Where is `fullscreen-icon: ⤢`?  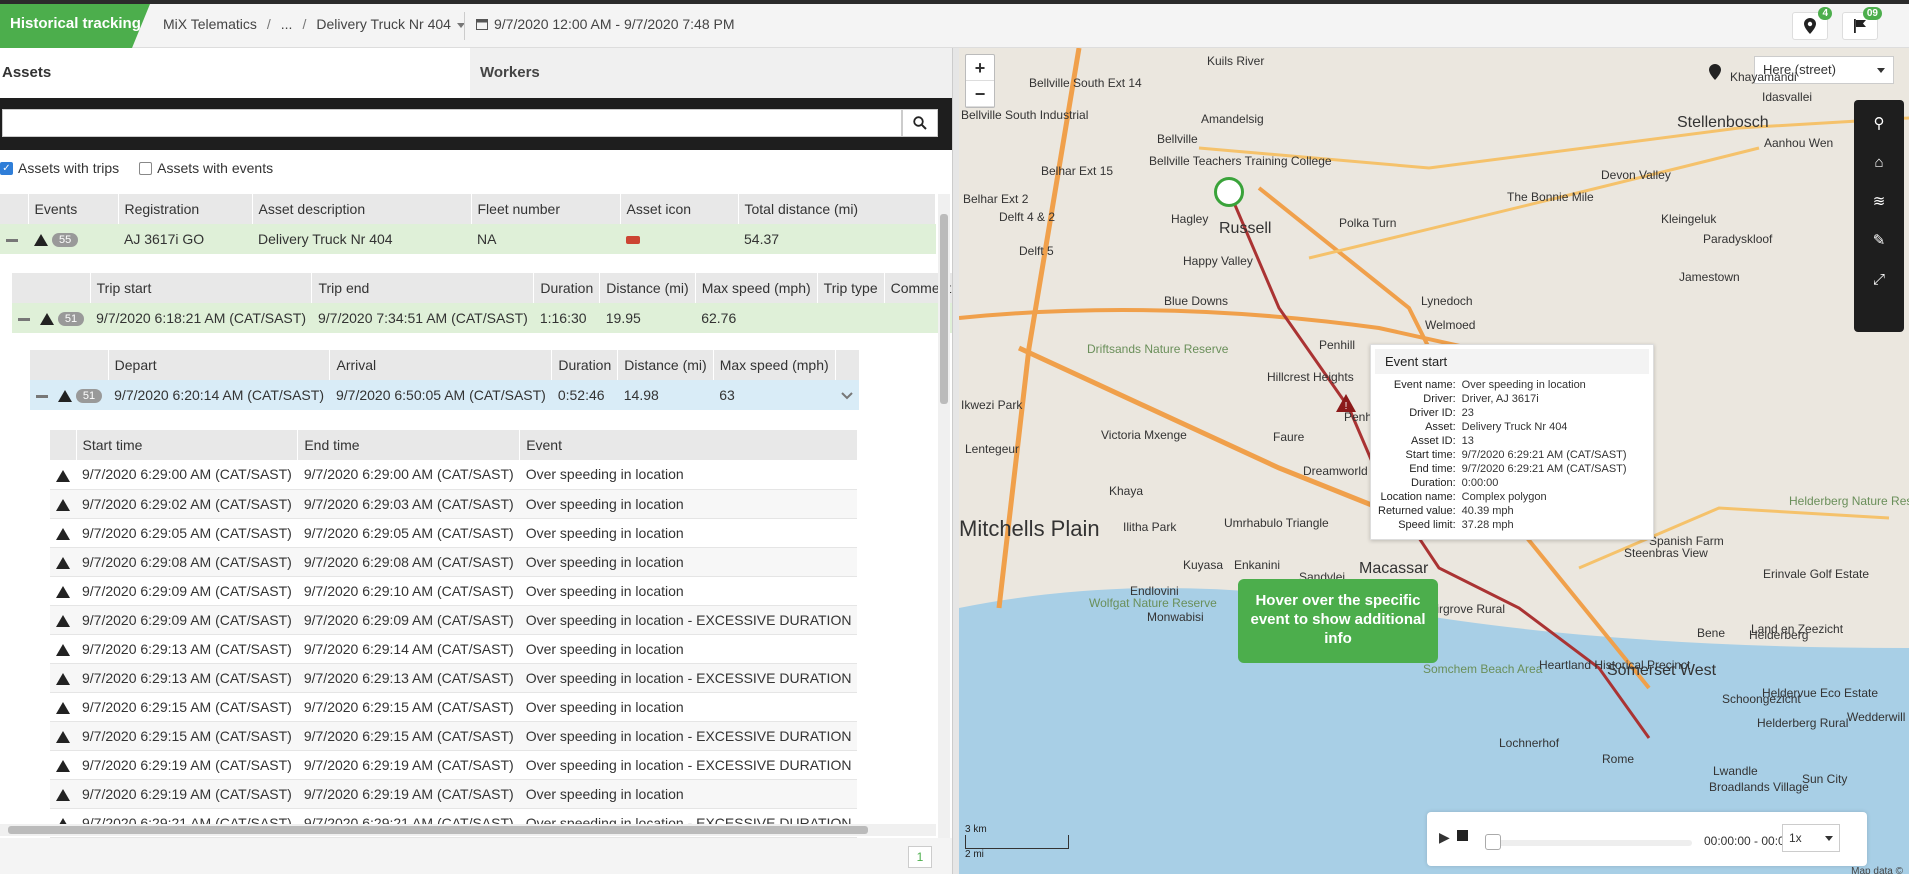 fullscreen-icon: ⤢ is located at coordinates (1879, 279).